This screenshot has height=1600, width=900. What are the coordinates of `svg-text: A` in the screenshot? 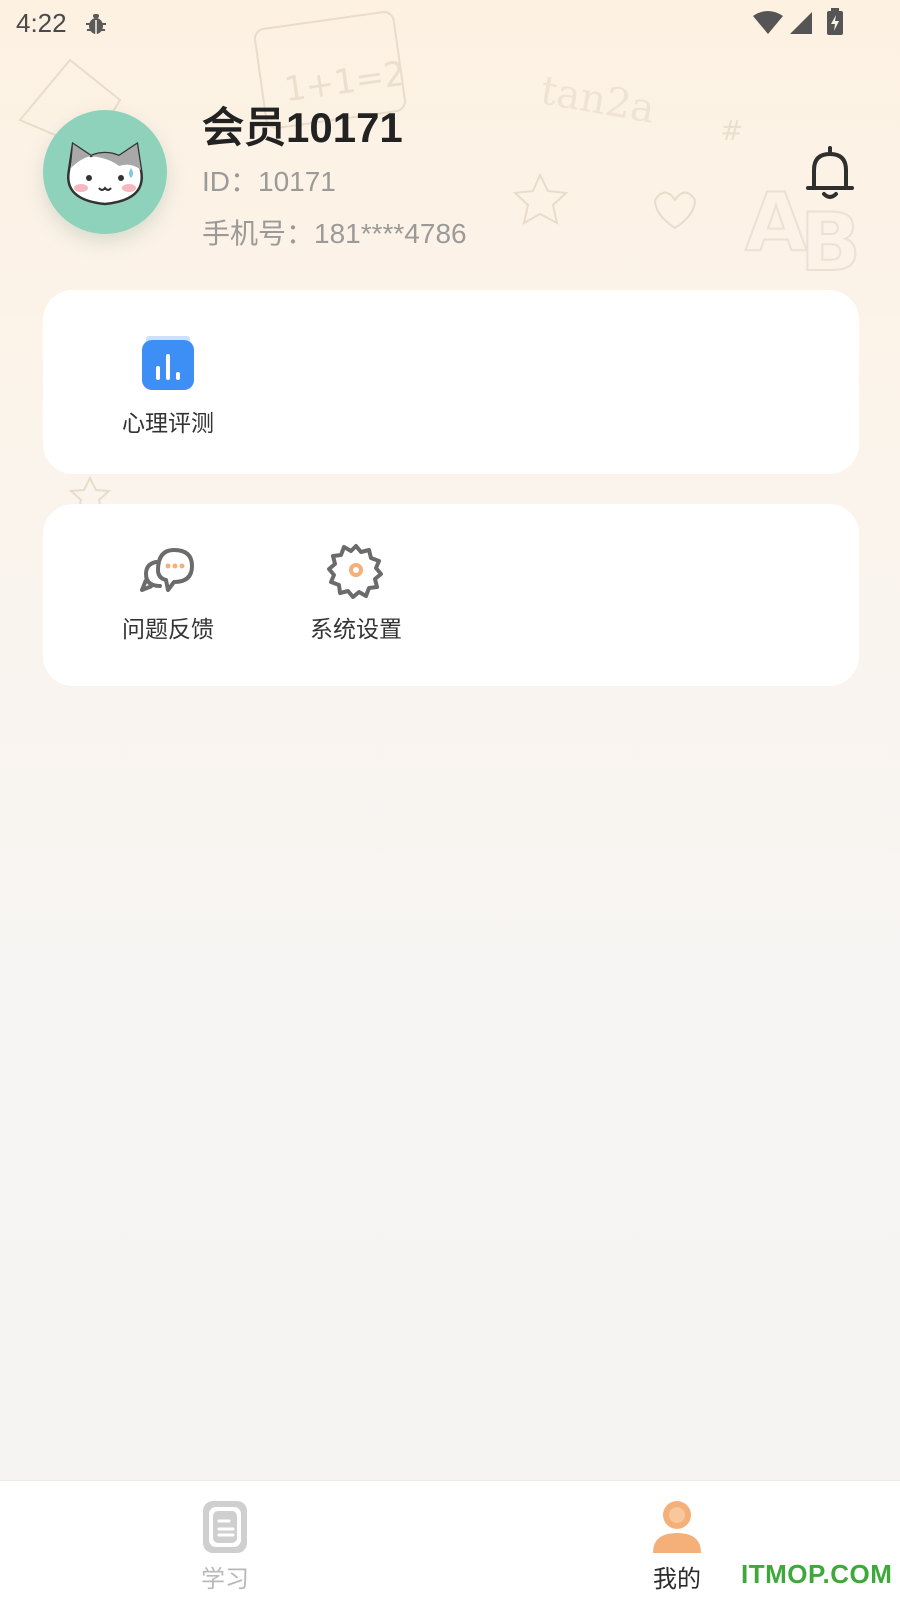 It's located at (776, 222).